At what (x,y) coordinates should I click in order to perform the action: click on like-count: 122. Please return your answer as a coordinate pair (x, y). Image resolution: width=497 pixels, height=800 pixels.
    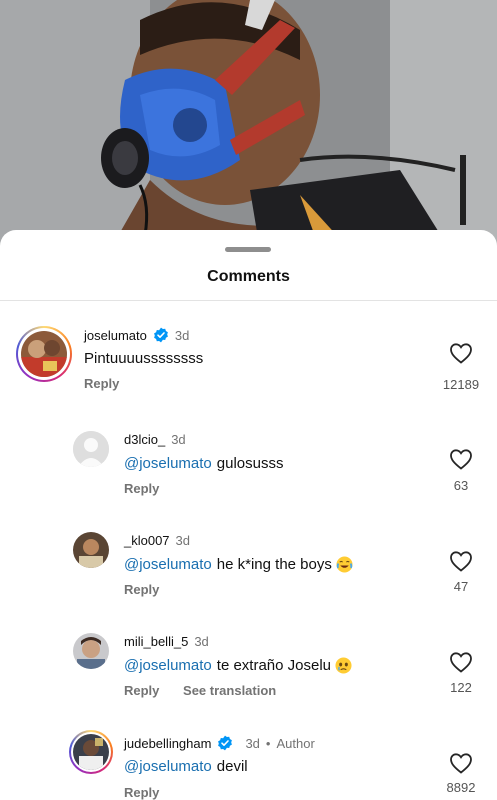
    Looking at the image, I should click on (461, 687).